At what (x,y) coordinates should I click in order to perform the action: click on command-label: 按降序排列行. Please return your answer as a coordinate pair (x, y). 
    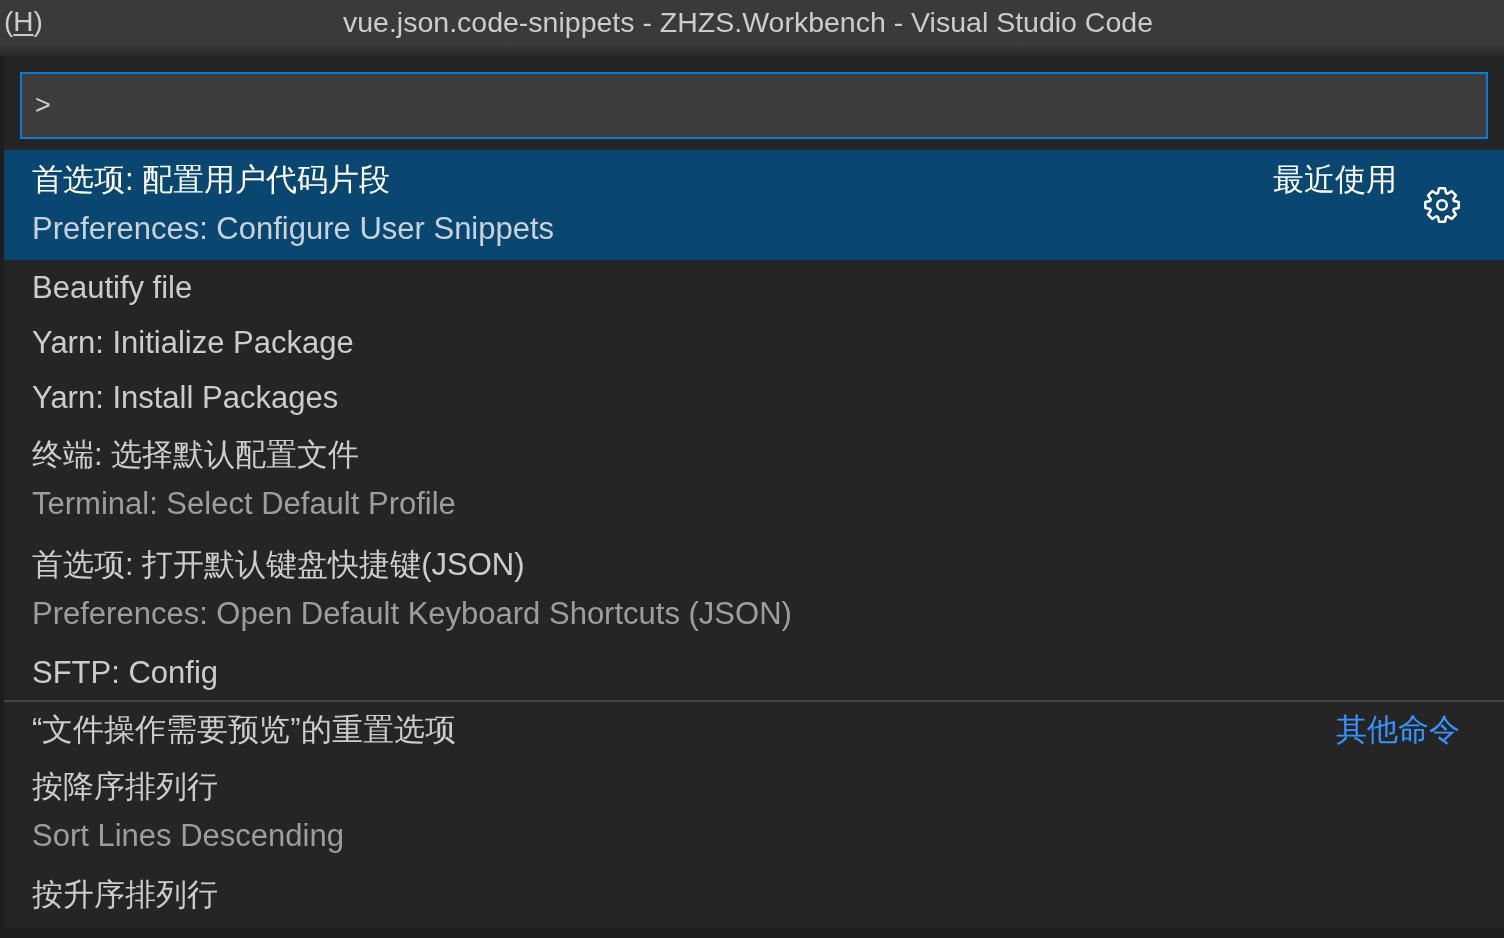
    Looking at the image, I should click on (125, 787).